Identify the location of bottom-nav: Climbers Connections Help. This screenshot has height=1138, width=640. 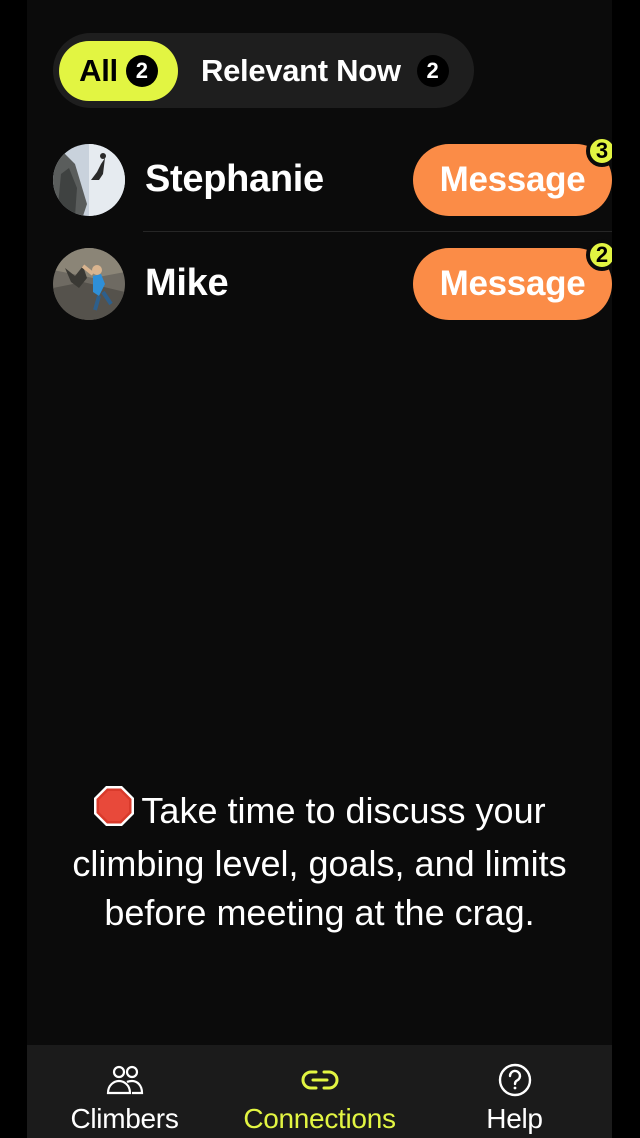
(319, 1091).